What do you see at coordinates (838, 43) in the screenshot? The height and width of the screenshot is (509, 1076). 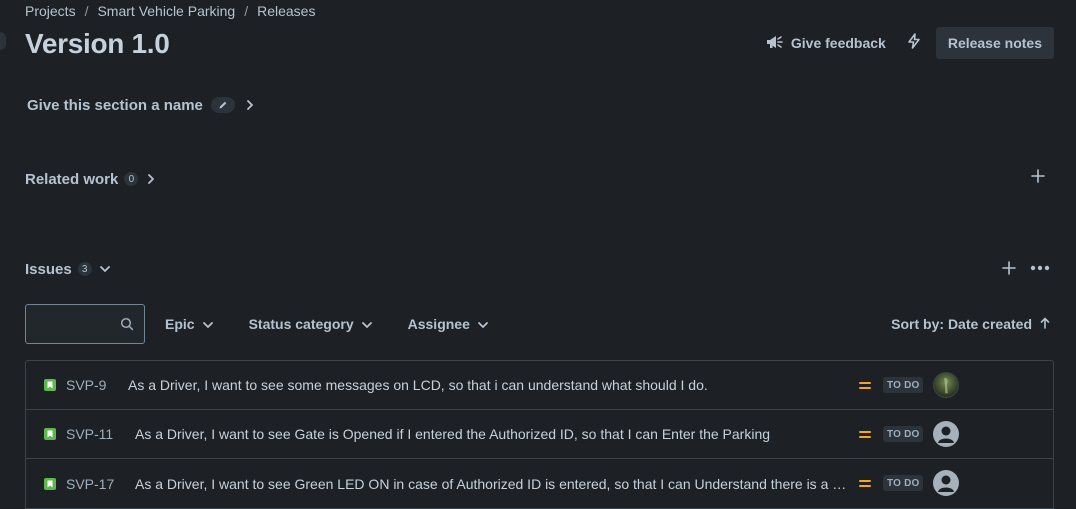 I see `give-feedback-label: Give feedback` at bounding box center [838, 43].